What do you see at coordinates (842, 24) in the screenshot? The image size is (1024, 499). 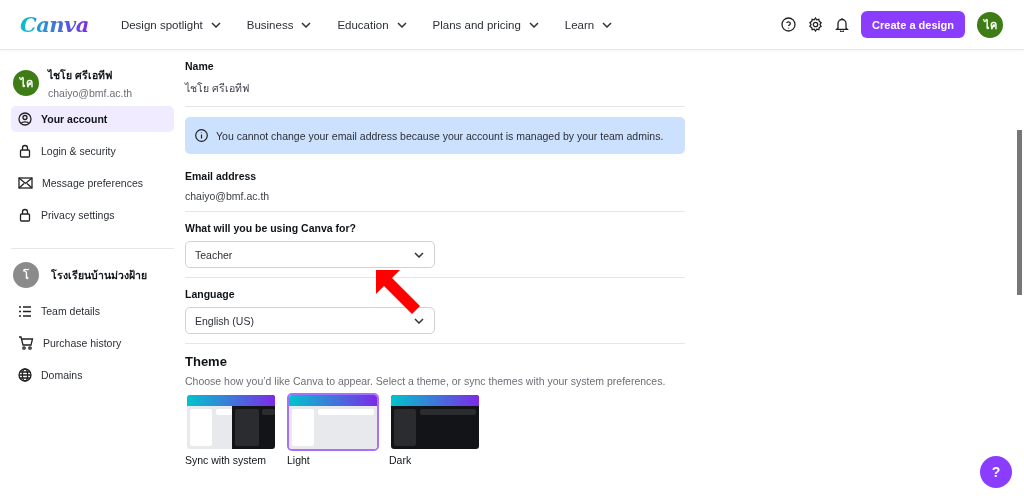 I see `bell-icon` at bounding box center [842, 24].